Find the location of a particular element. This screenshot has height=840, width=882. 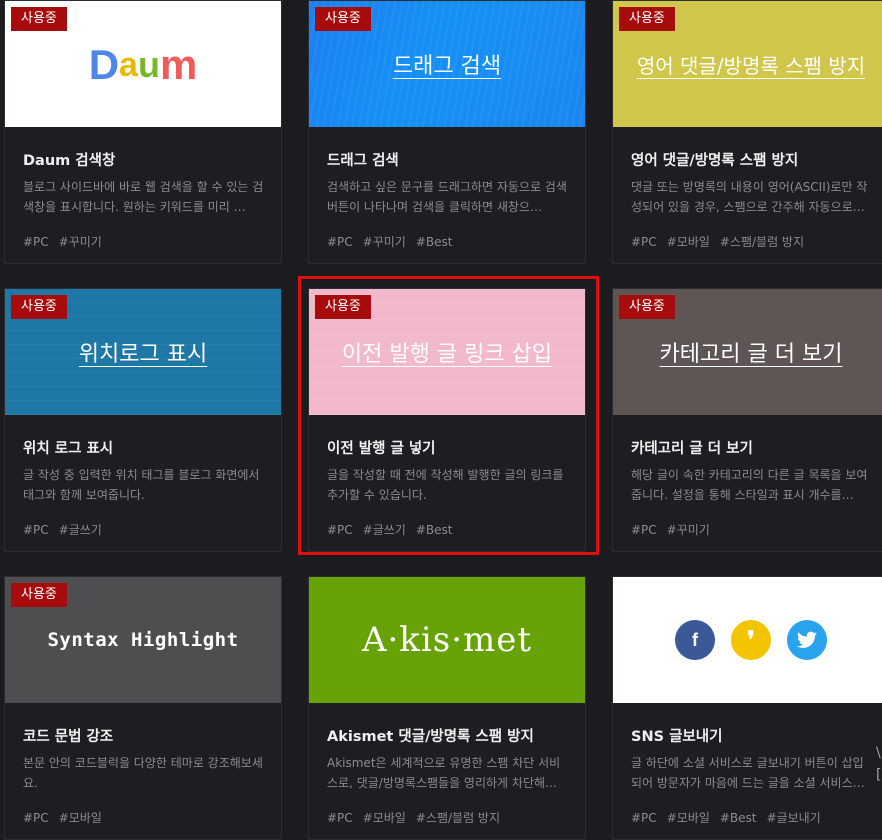

plugin-description: 글 작성 중 입력한 위치 태그를 블로그 화면에서 태그와 함께 보여줍니다. is located at coordinates (141, 485).